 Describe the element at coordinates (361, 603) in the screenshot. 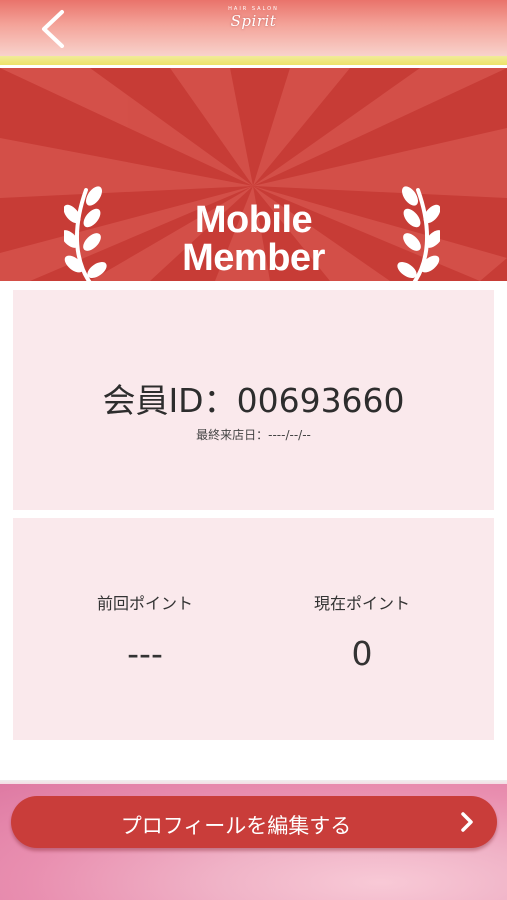

I see `current-points-label: 現在ポイント` at that location.